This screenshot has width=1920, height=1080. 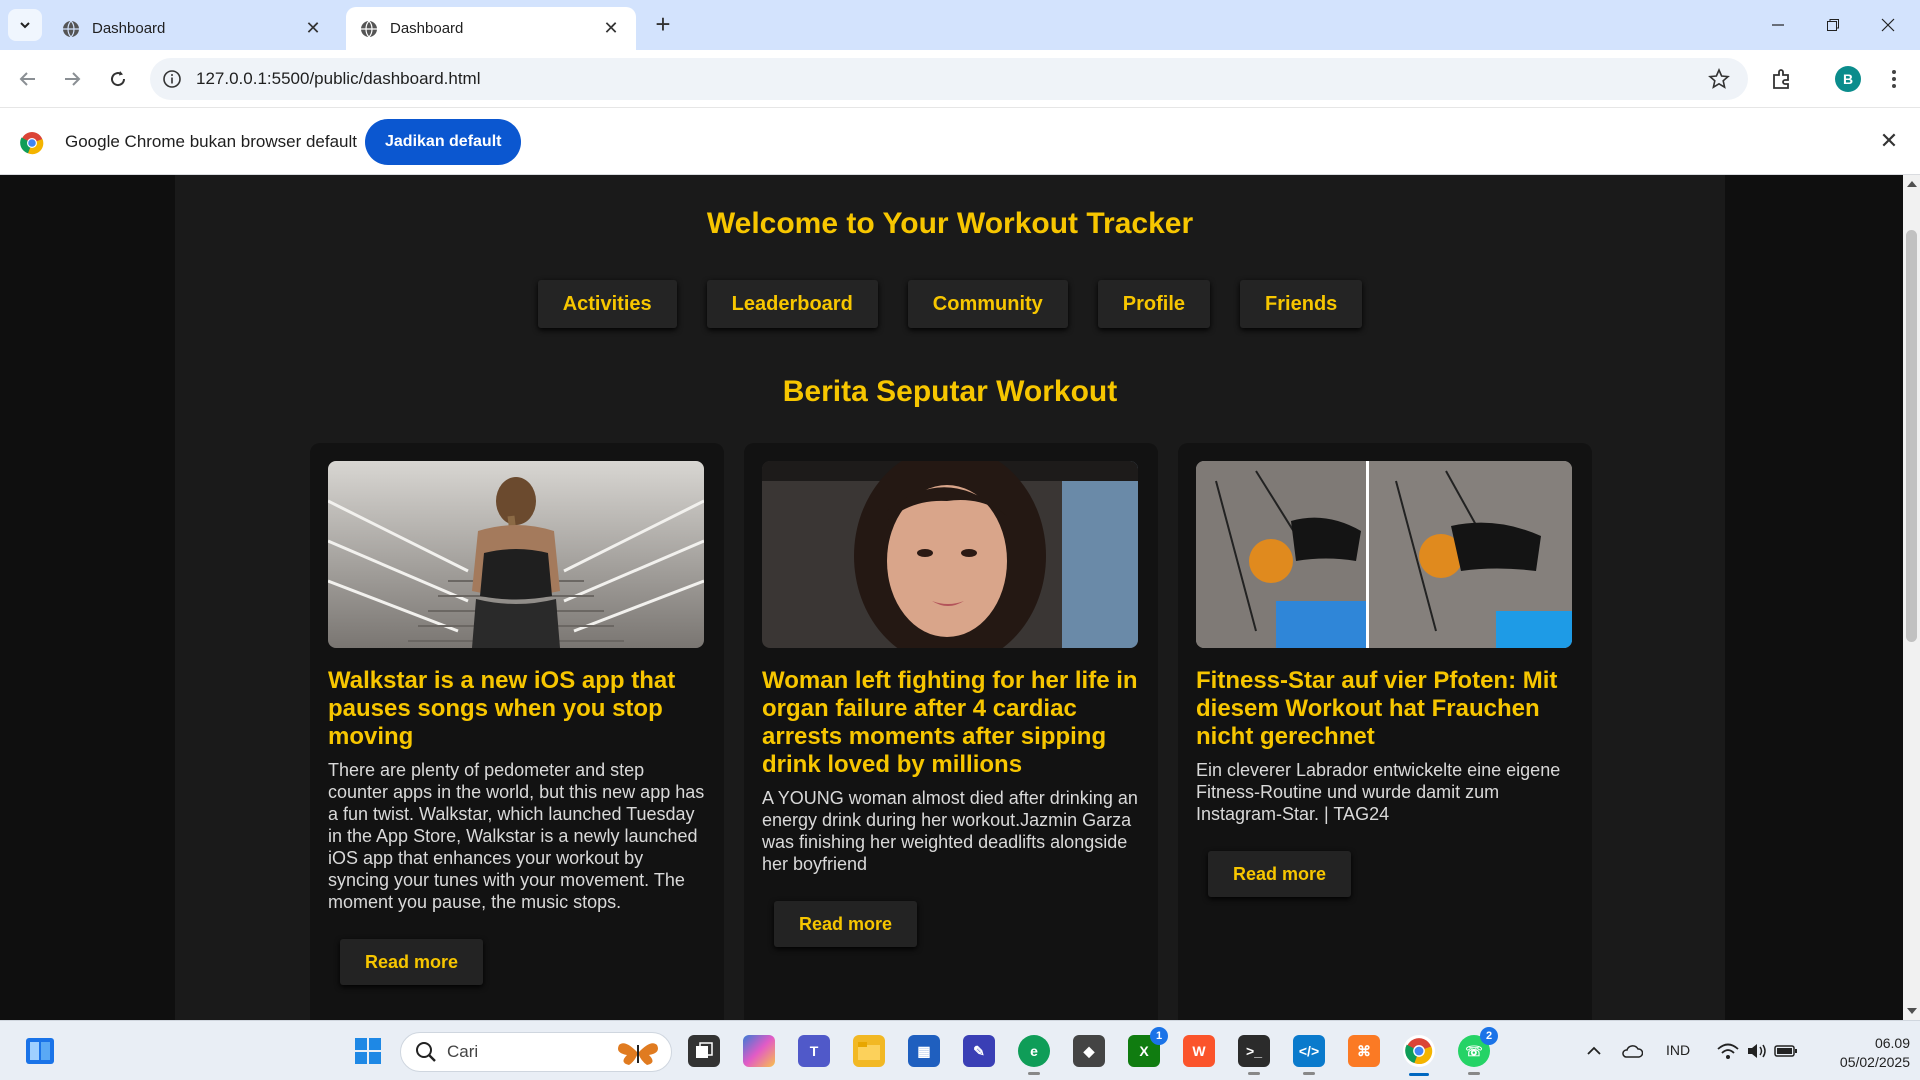 What do you see at coordinates (1478, 1051) in the screenshot?
I see `whatsapp-icon: ☏ 2` at bounding box center [1478, 1051].